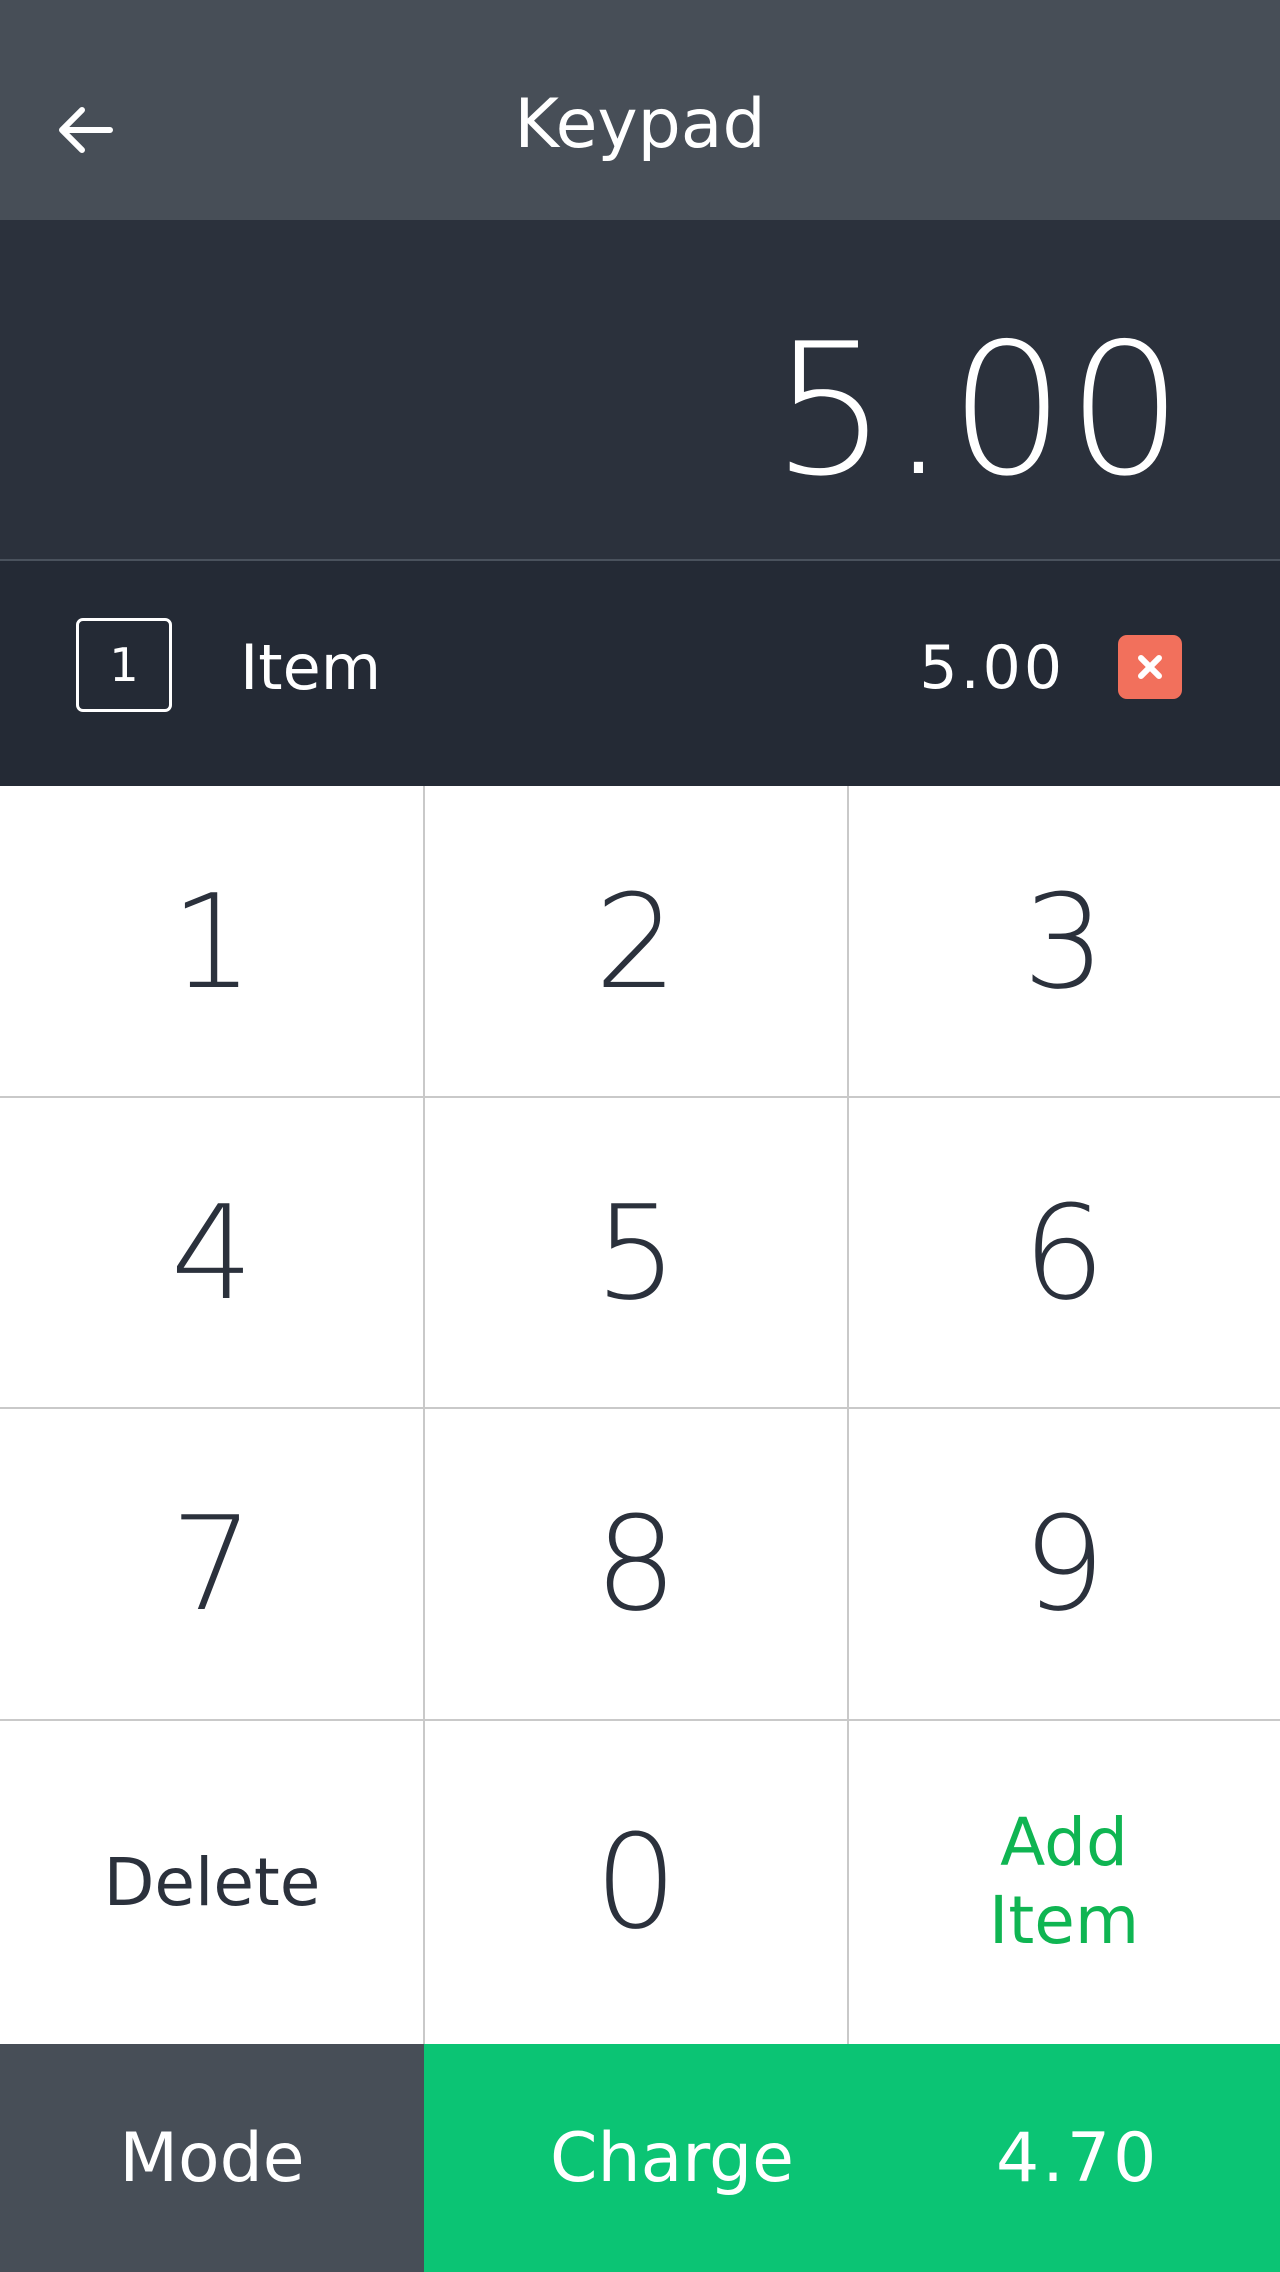  I want to click on item-price: 5.00, so click(992, 668).